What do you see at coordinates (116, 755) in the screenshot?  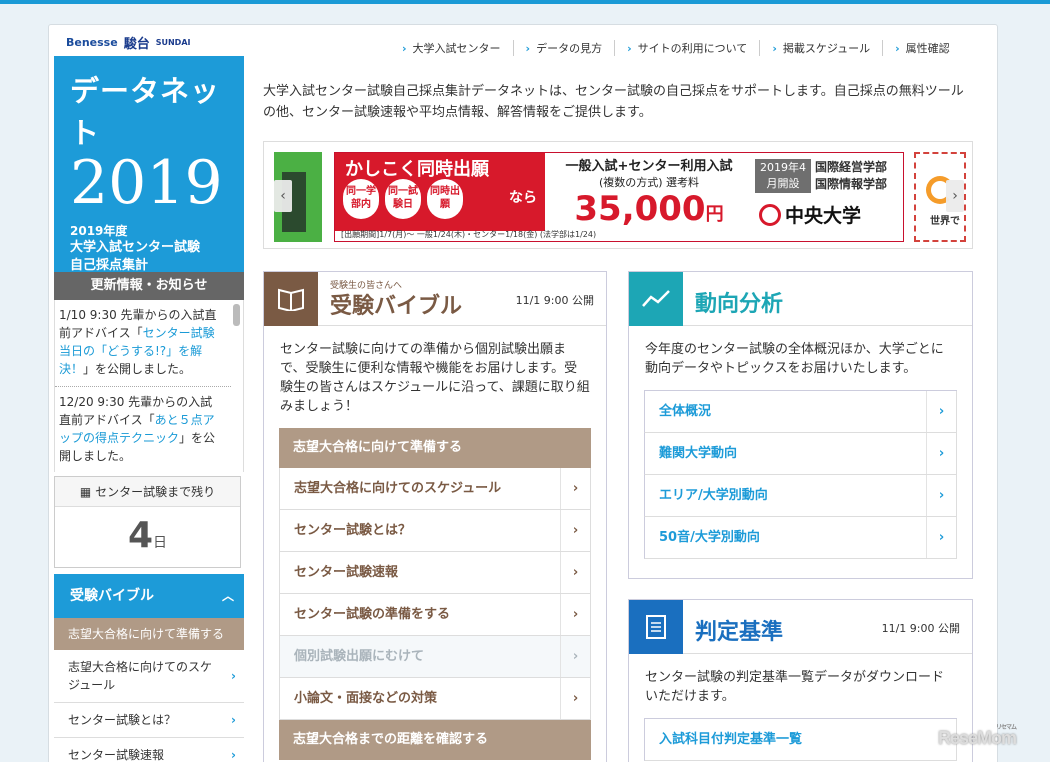 I see `side-nav-item-label: センター試験速報` at bounding box center [116, 755].